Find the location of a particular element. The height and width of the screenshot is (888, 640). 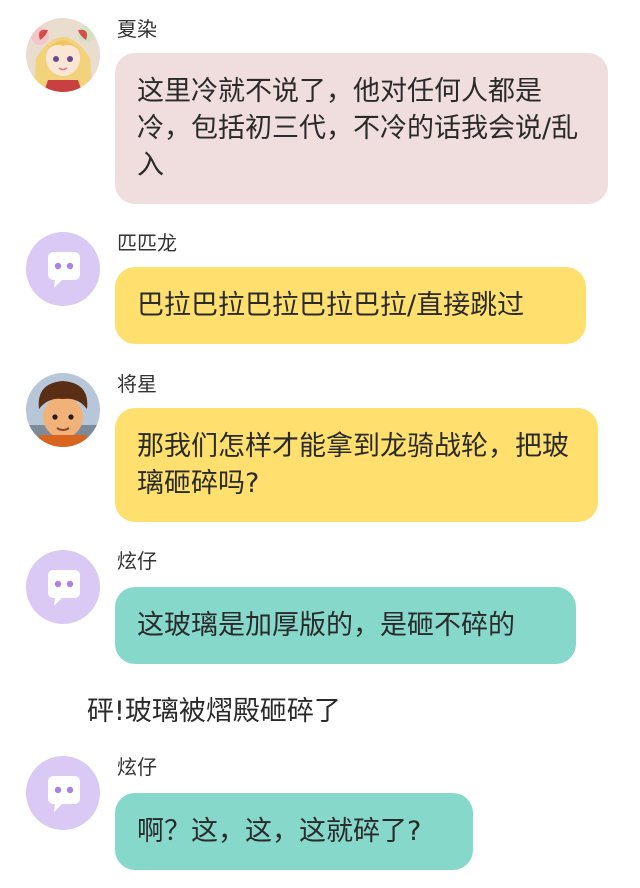

boy-character-avatar-icon is located at coordinates (63, 410).